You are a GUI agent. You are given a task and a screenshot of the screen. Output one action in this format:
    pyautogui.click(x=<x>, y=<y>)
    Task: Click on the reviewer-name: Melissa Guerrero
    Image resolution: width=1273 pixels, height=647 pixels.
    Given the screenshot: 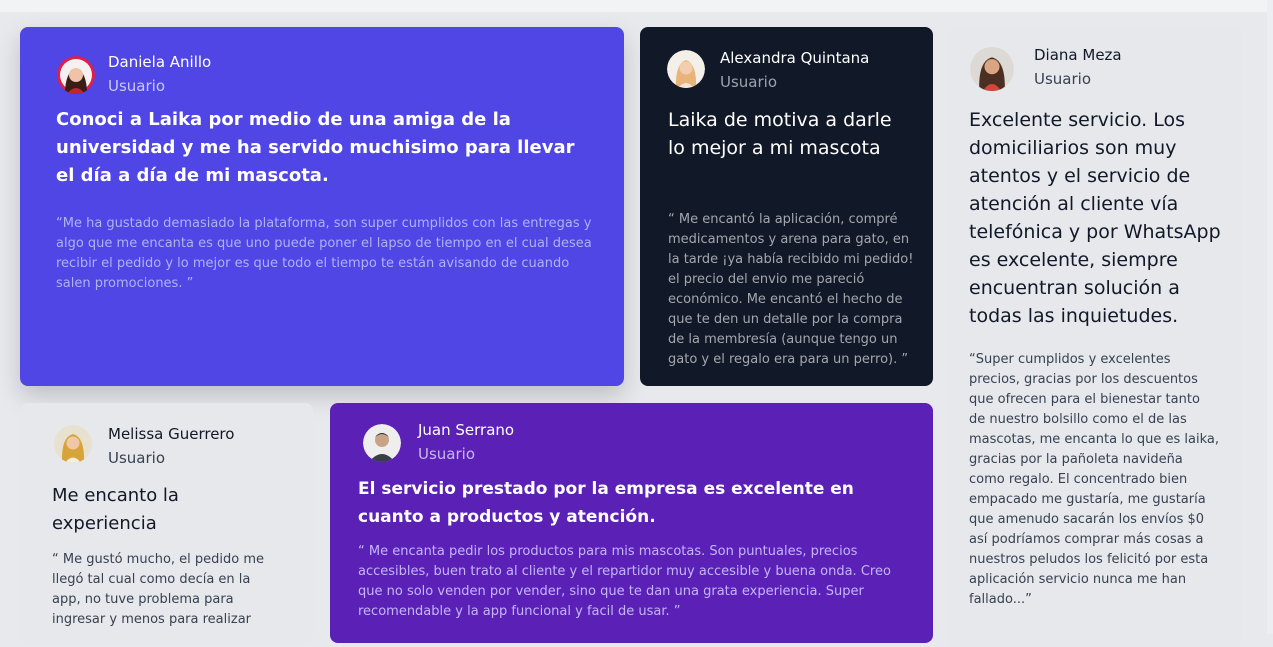 What is the action you would take?
    pyautogui.click(x=171, y=434)
    